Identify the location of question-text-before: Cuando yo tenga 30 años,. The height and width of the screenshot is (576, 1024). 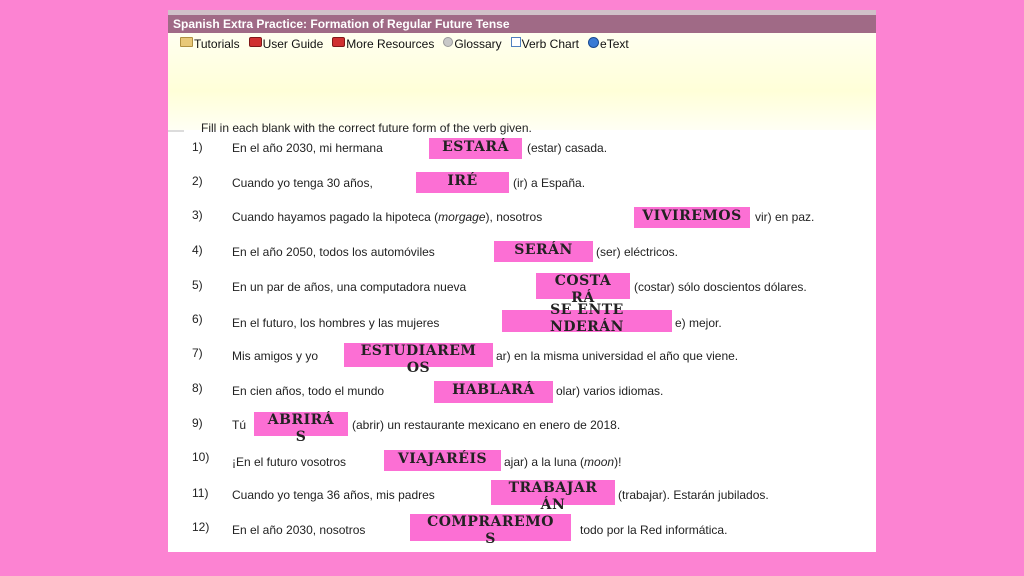
(302, 183).